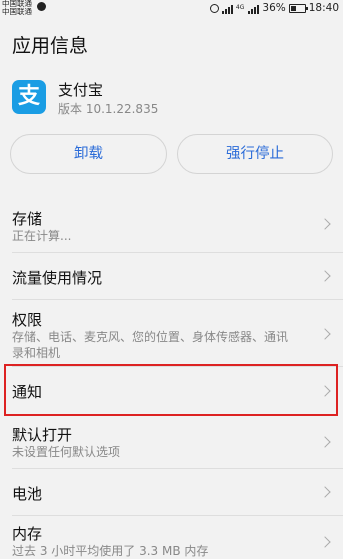  What do you see at coordinates (171, 537) in the screenshot?
I see `settings-row-memory: 内存 过去 3 小时平均使用了 3.3 MB 内存` at bounding box center [171, 537].